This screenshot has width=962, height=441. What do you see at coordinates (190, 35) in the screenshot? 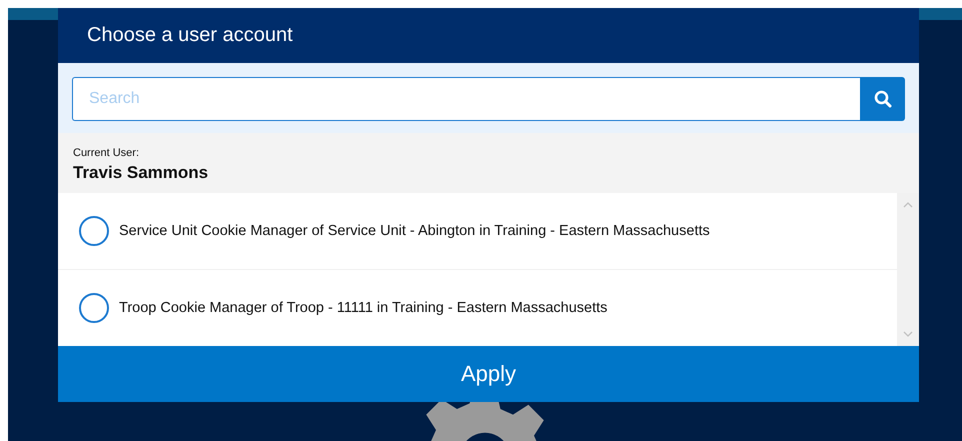
I see `dialog-title: Choose a user account` at bounding box center [190, 35].